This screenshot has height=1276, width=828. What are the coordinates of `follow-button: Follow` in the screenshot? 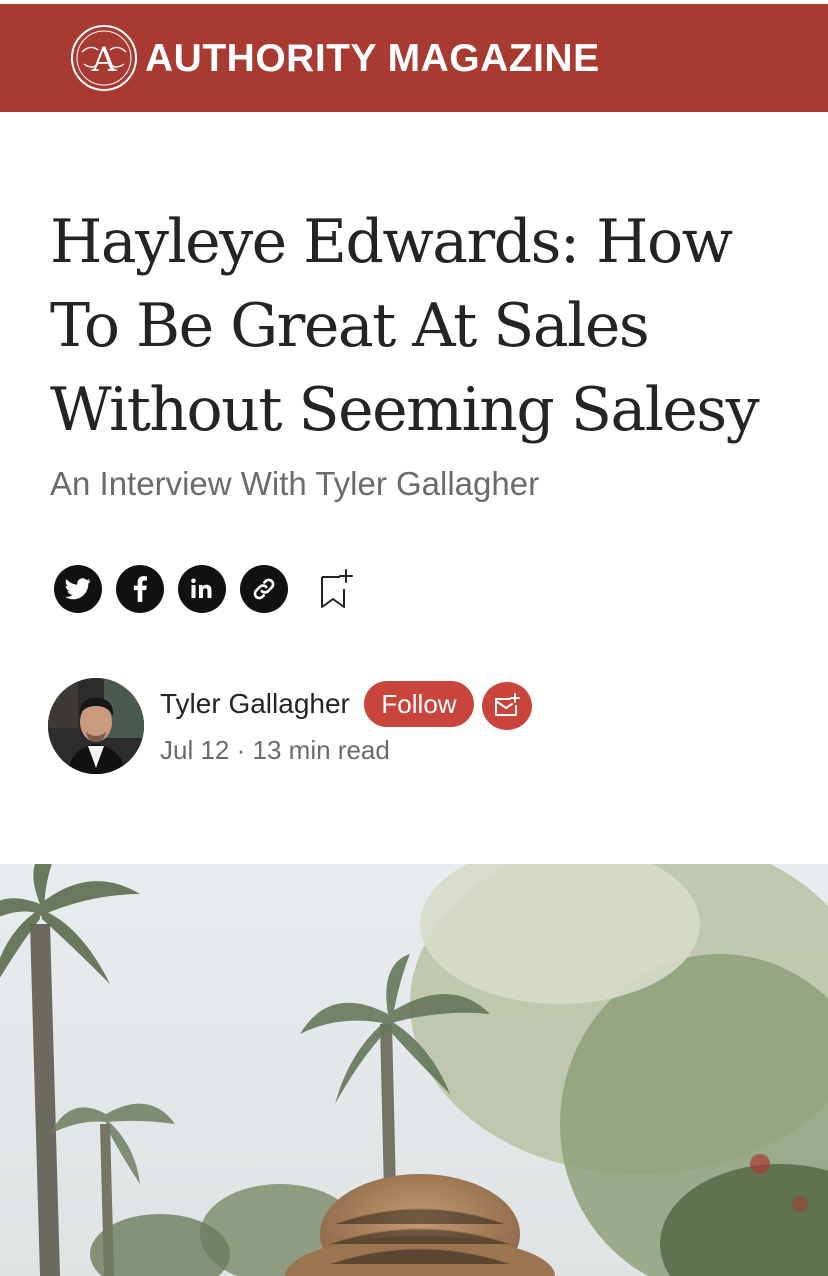 It's located at (419, 704).